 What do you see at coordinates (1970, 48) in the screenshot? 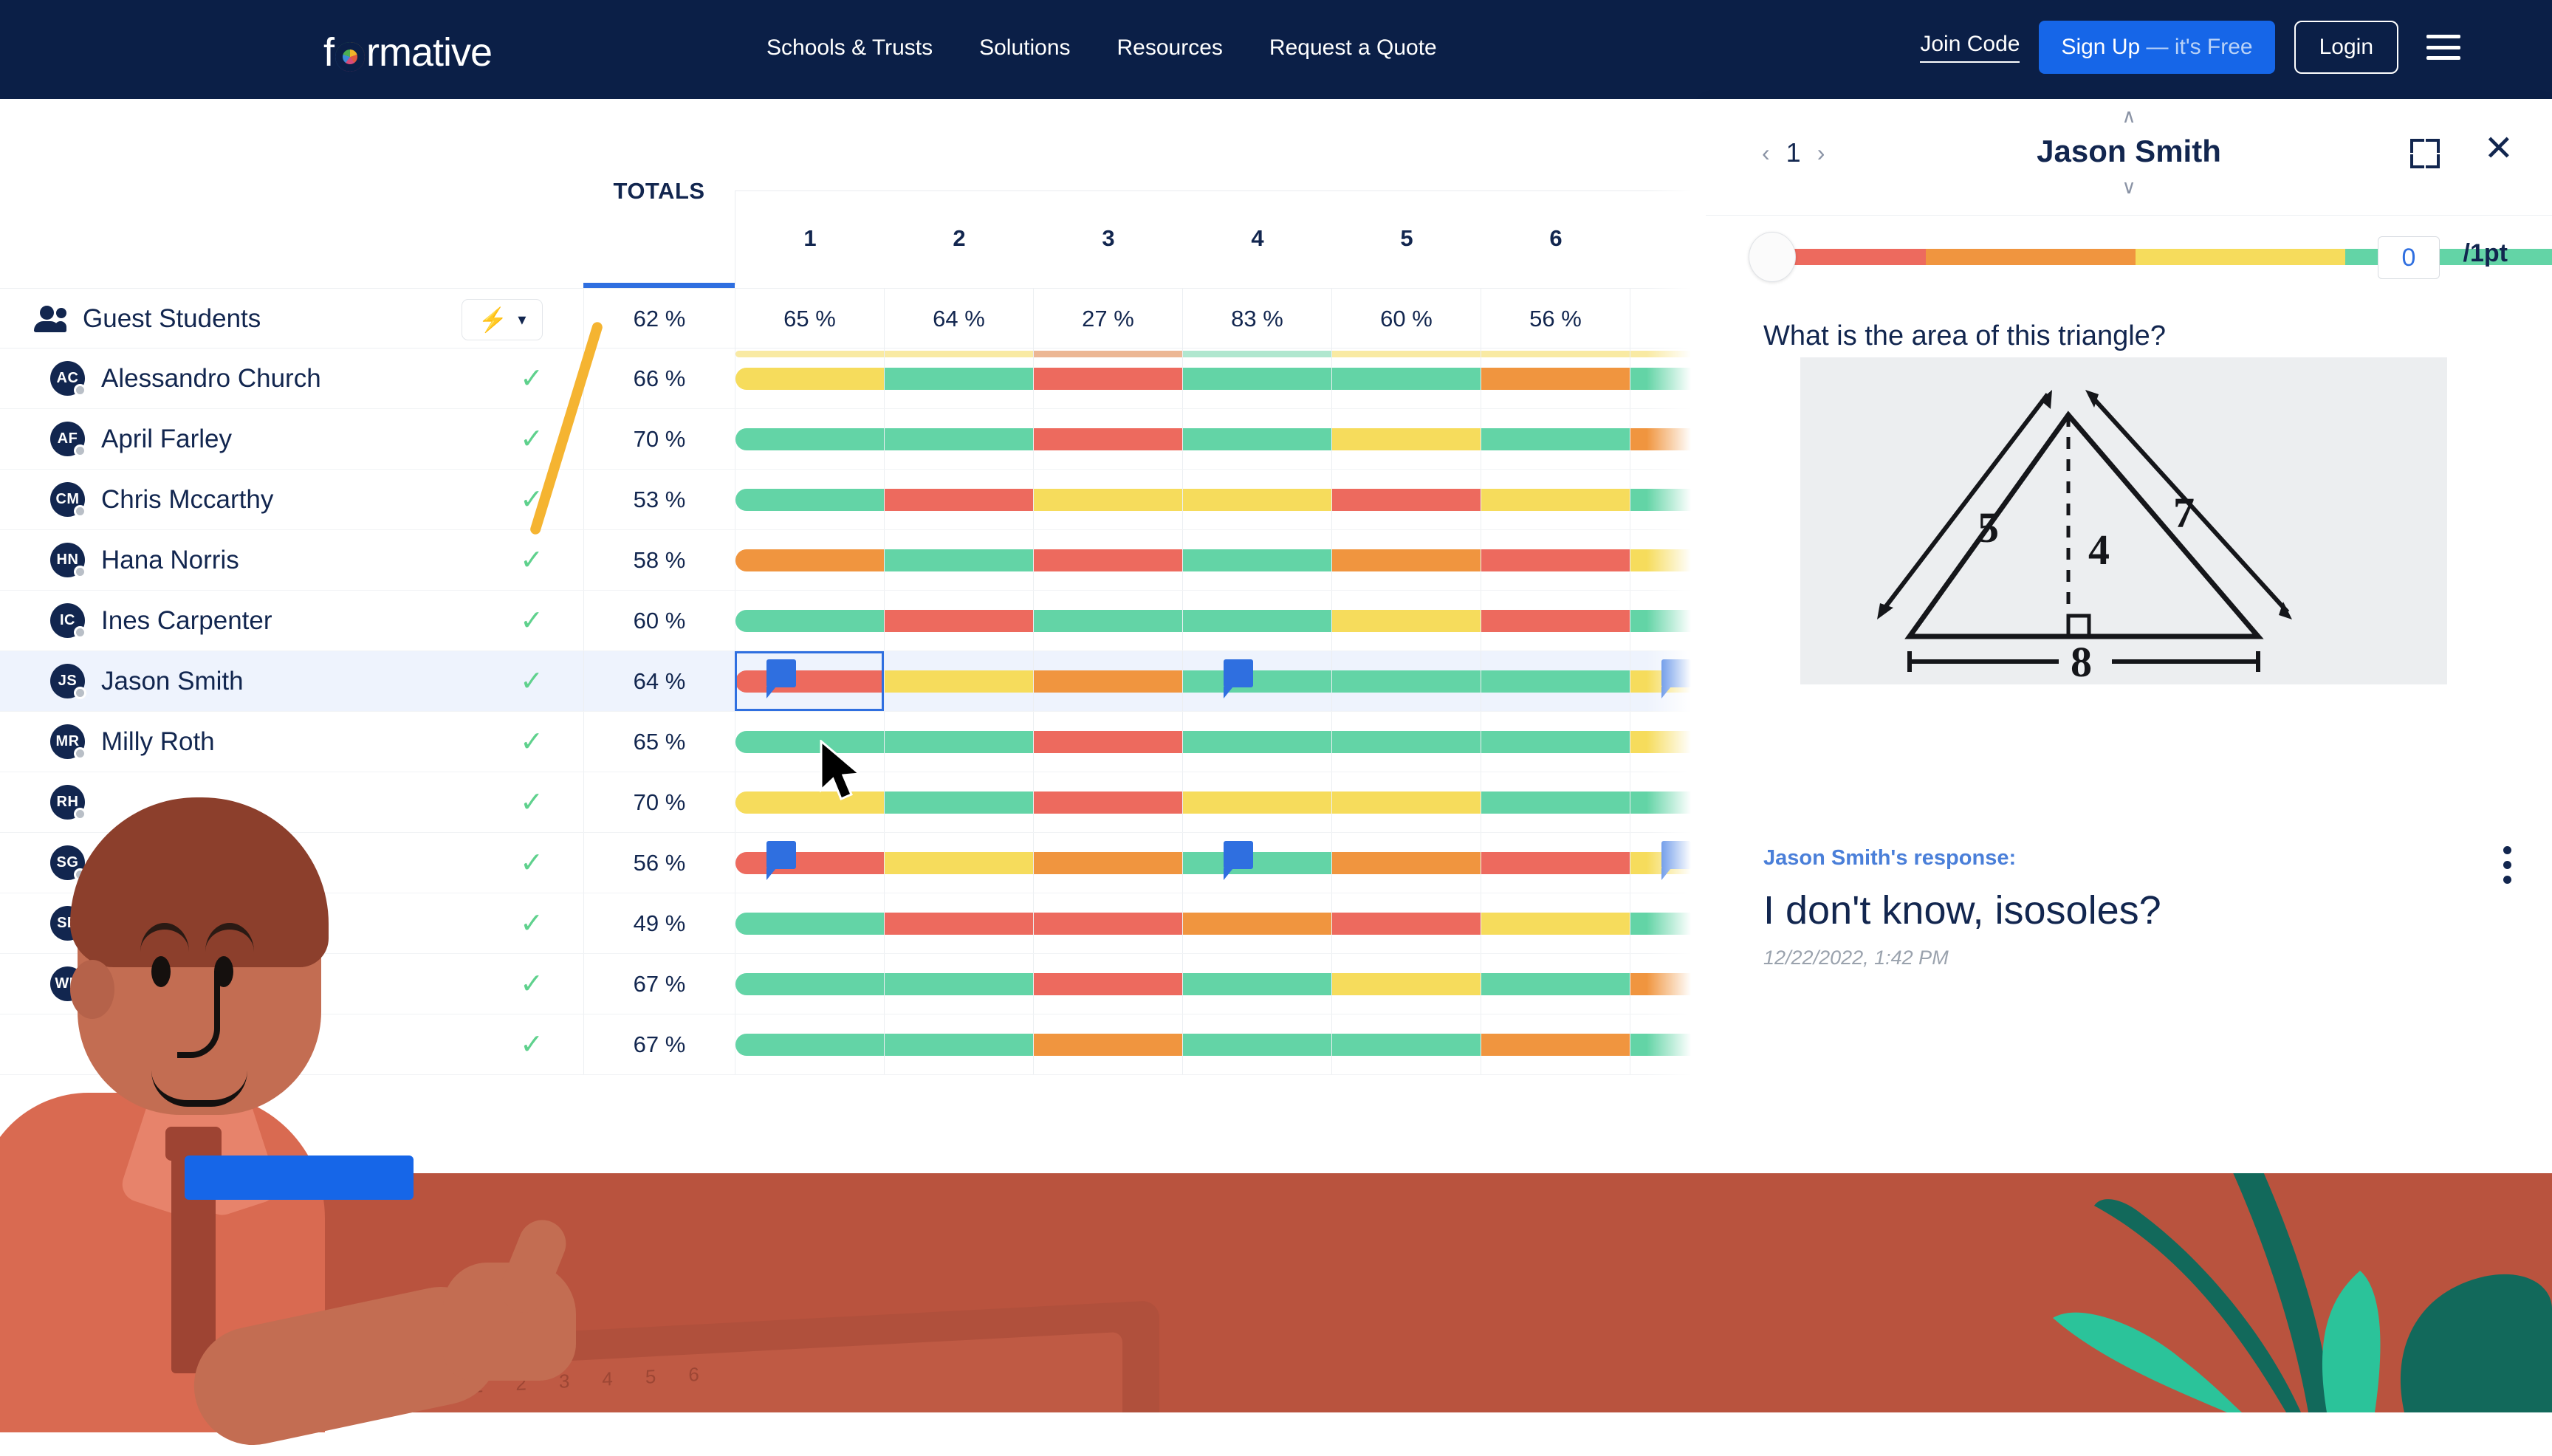
I see `join-code-link: Join Code` at bounding box center [1970, 48].